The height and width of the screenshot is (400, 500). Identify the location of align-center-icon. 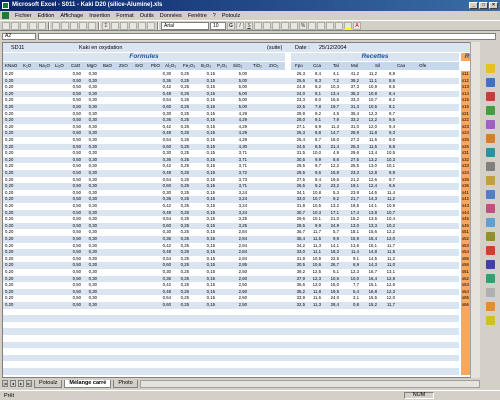
(267, 25).